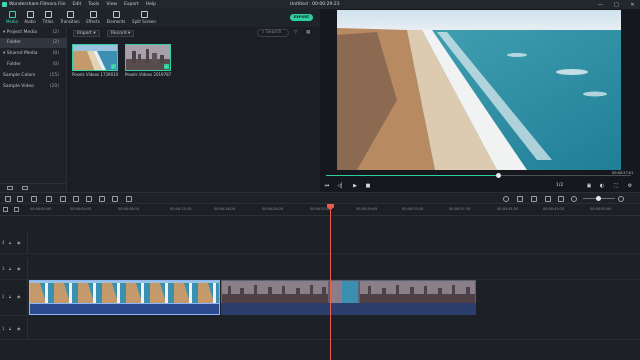 The width and height of the screenshot is (640, 360). I want to click on zoom-in-icon, so click(621, 199).